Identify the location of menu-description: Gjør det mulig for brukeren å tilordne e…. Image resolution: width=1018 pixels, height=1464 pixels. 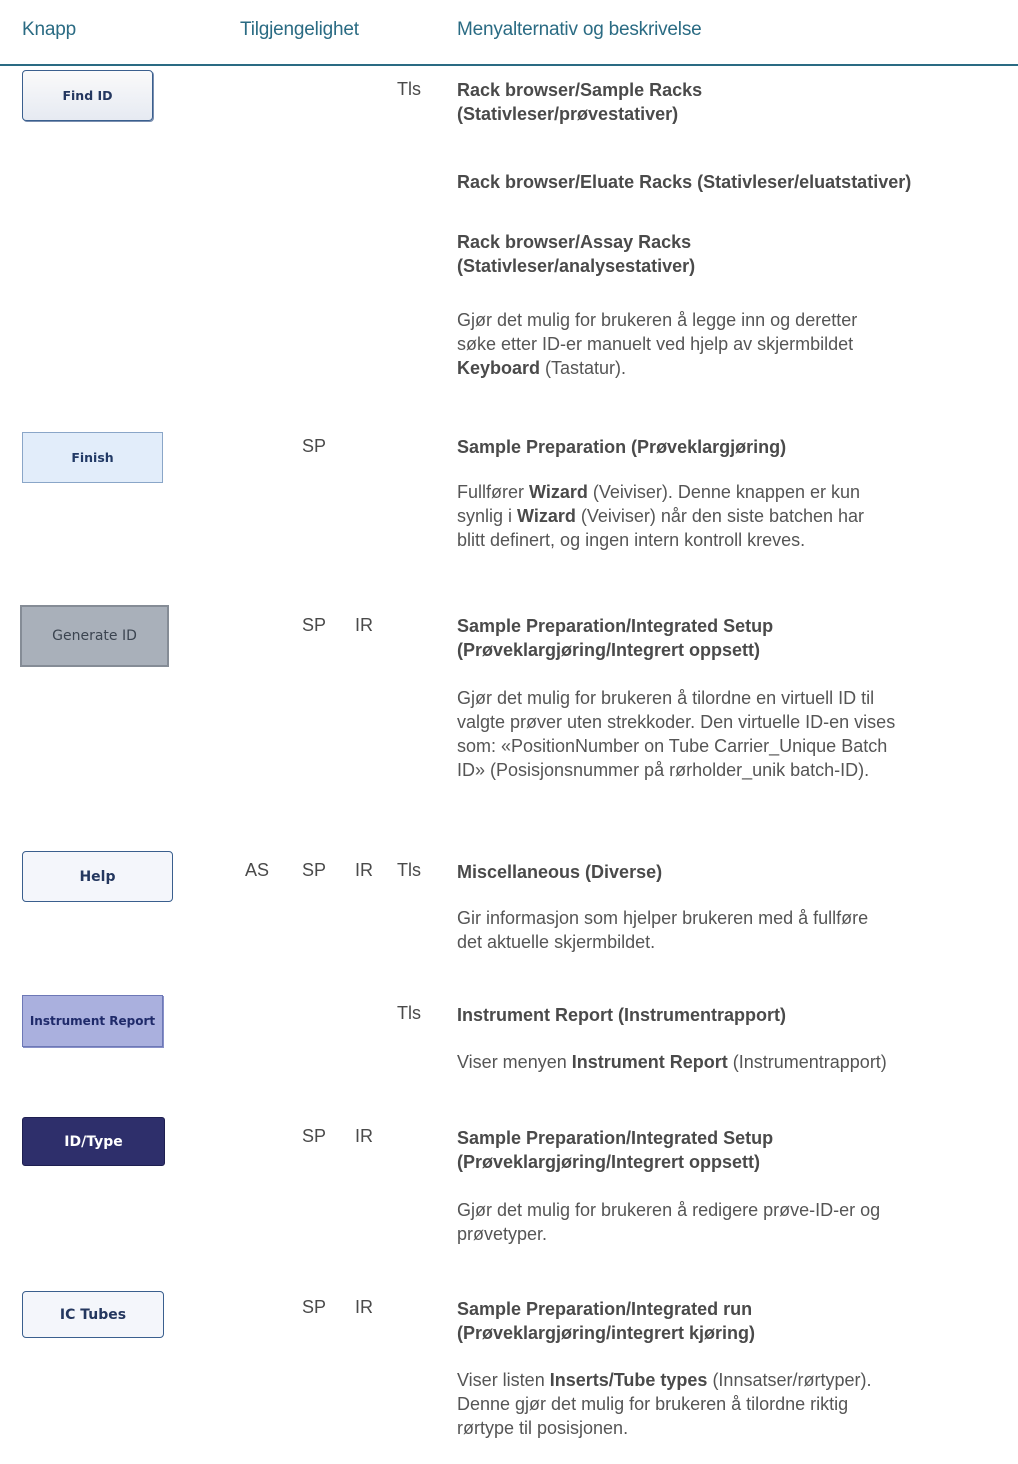
(676, 734).